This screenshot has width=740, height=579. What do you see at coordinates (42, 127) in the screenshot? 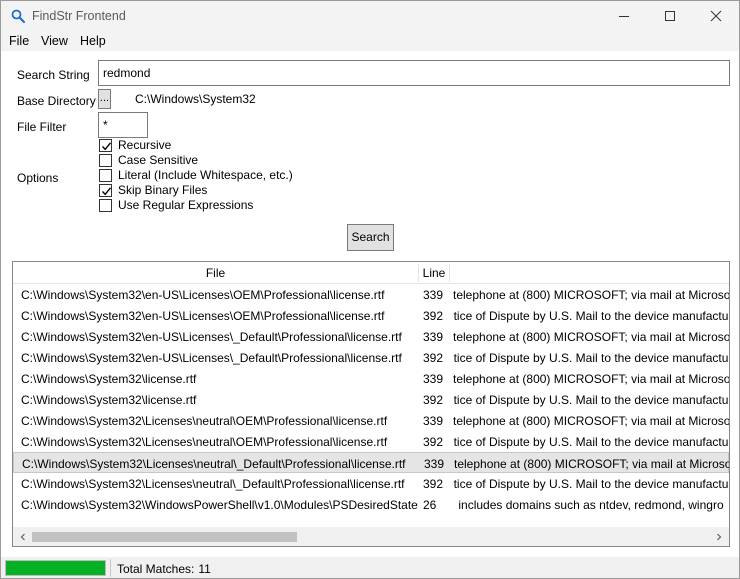
I see `file-filter-label: File Filter` at bounding box center [42, 127].